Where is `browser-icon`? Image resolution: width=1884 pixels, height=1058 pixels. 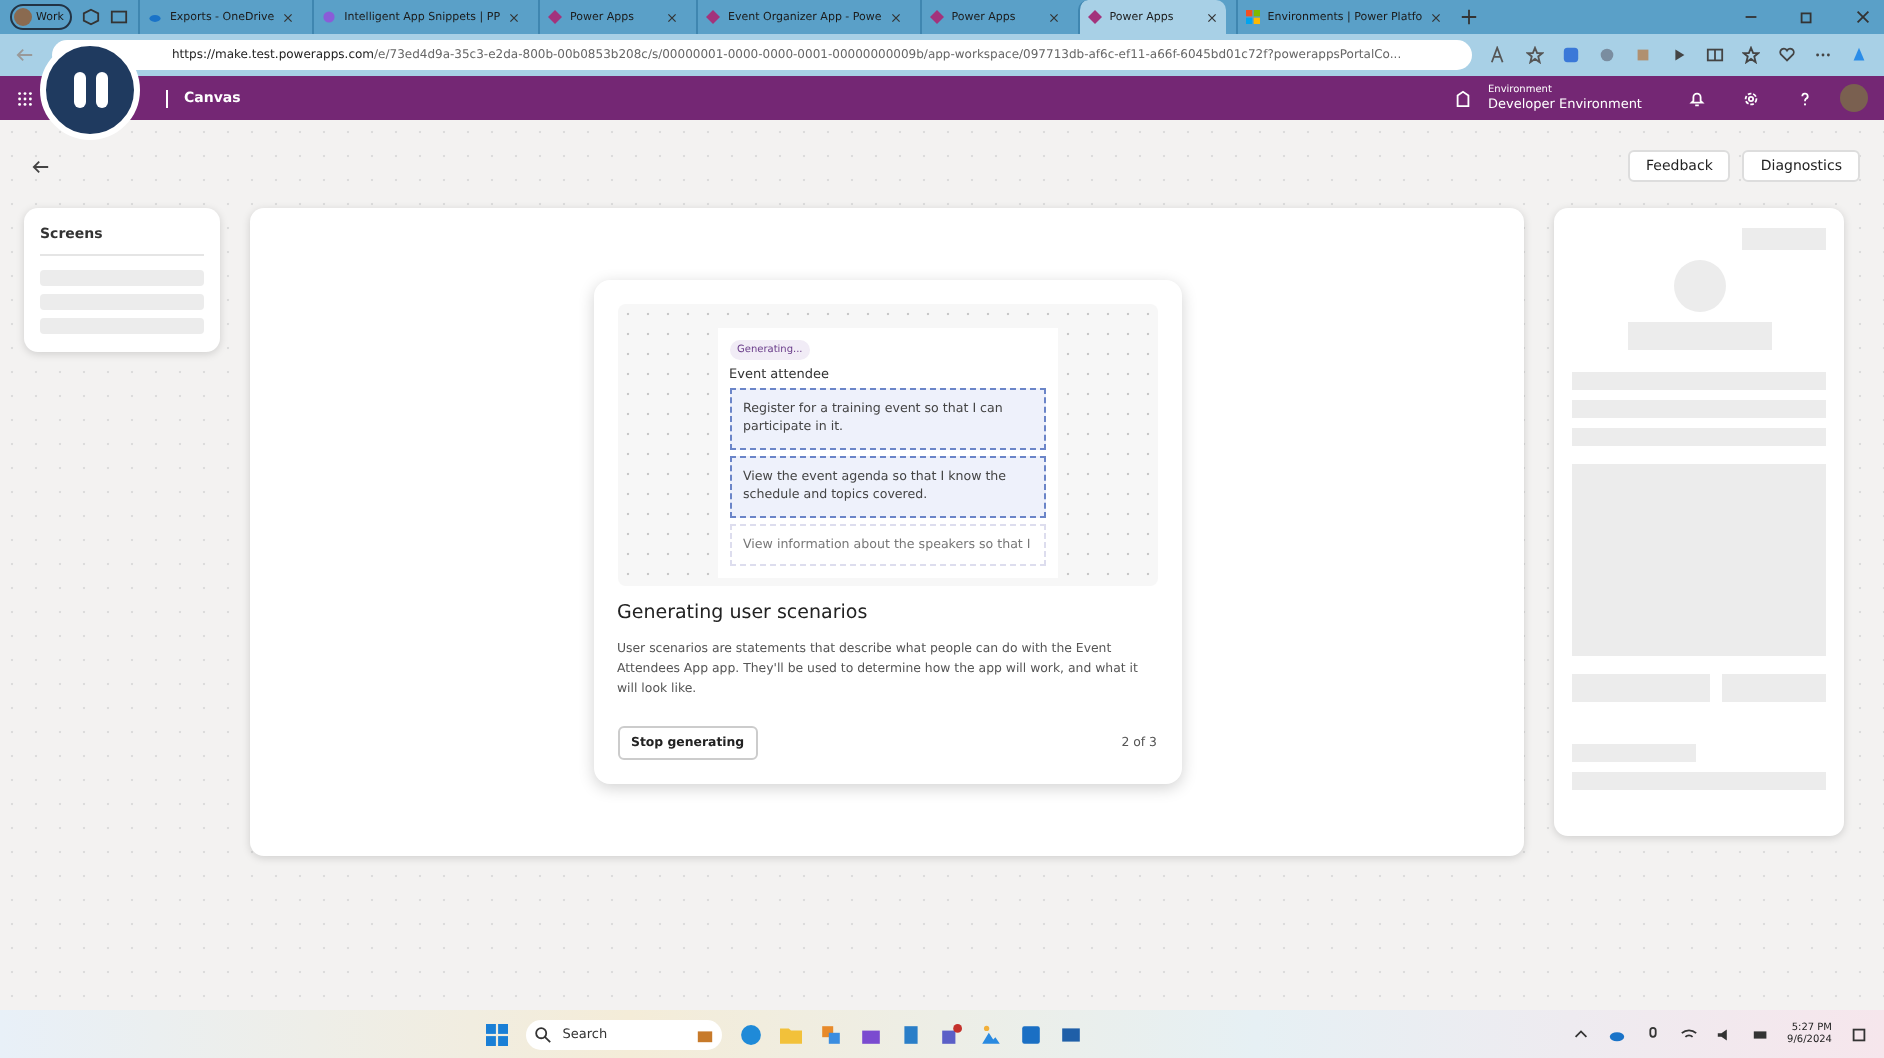
browser-icon is located at coordinates (751, 1034).